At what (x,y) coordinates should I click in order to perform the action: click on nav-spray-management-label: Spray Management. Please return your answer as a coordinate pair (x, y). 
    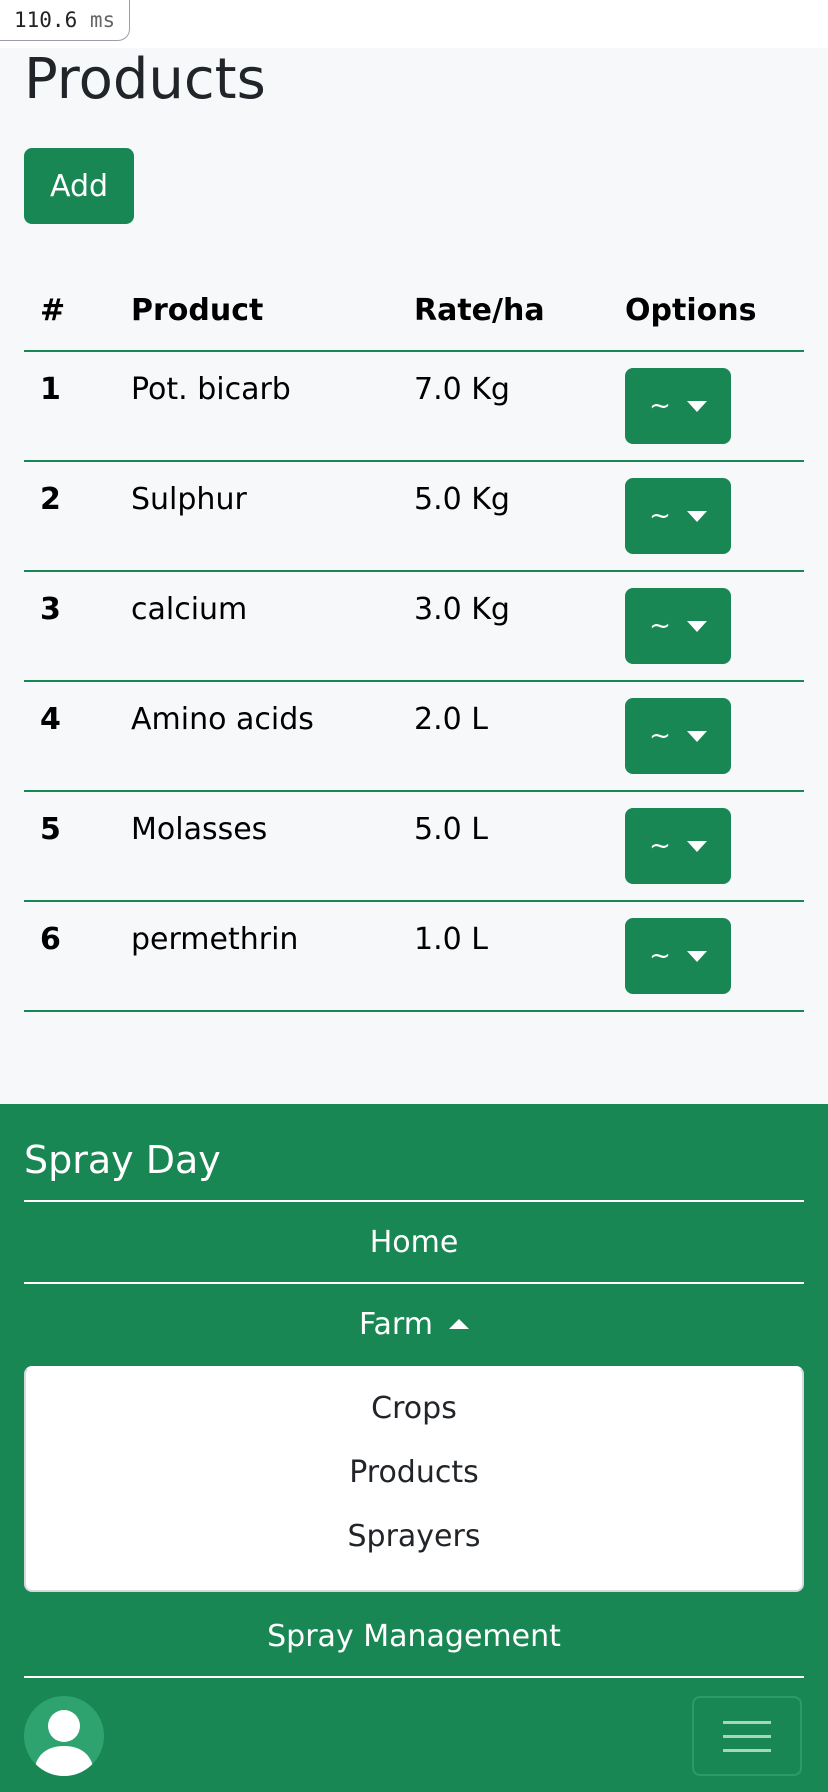
    Looking at the image, I should click on (414, 1636).